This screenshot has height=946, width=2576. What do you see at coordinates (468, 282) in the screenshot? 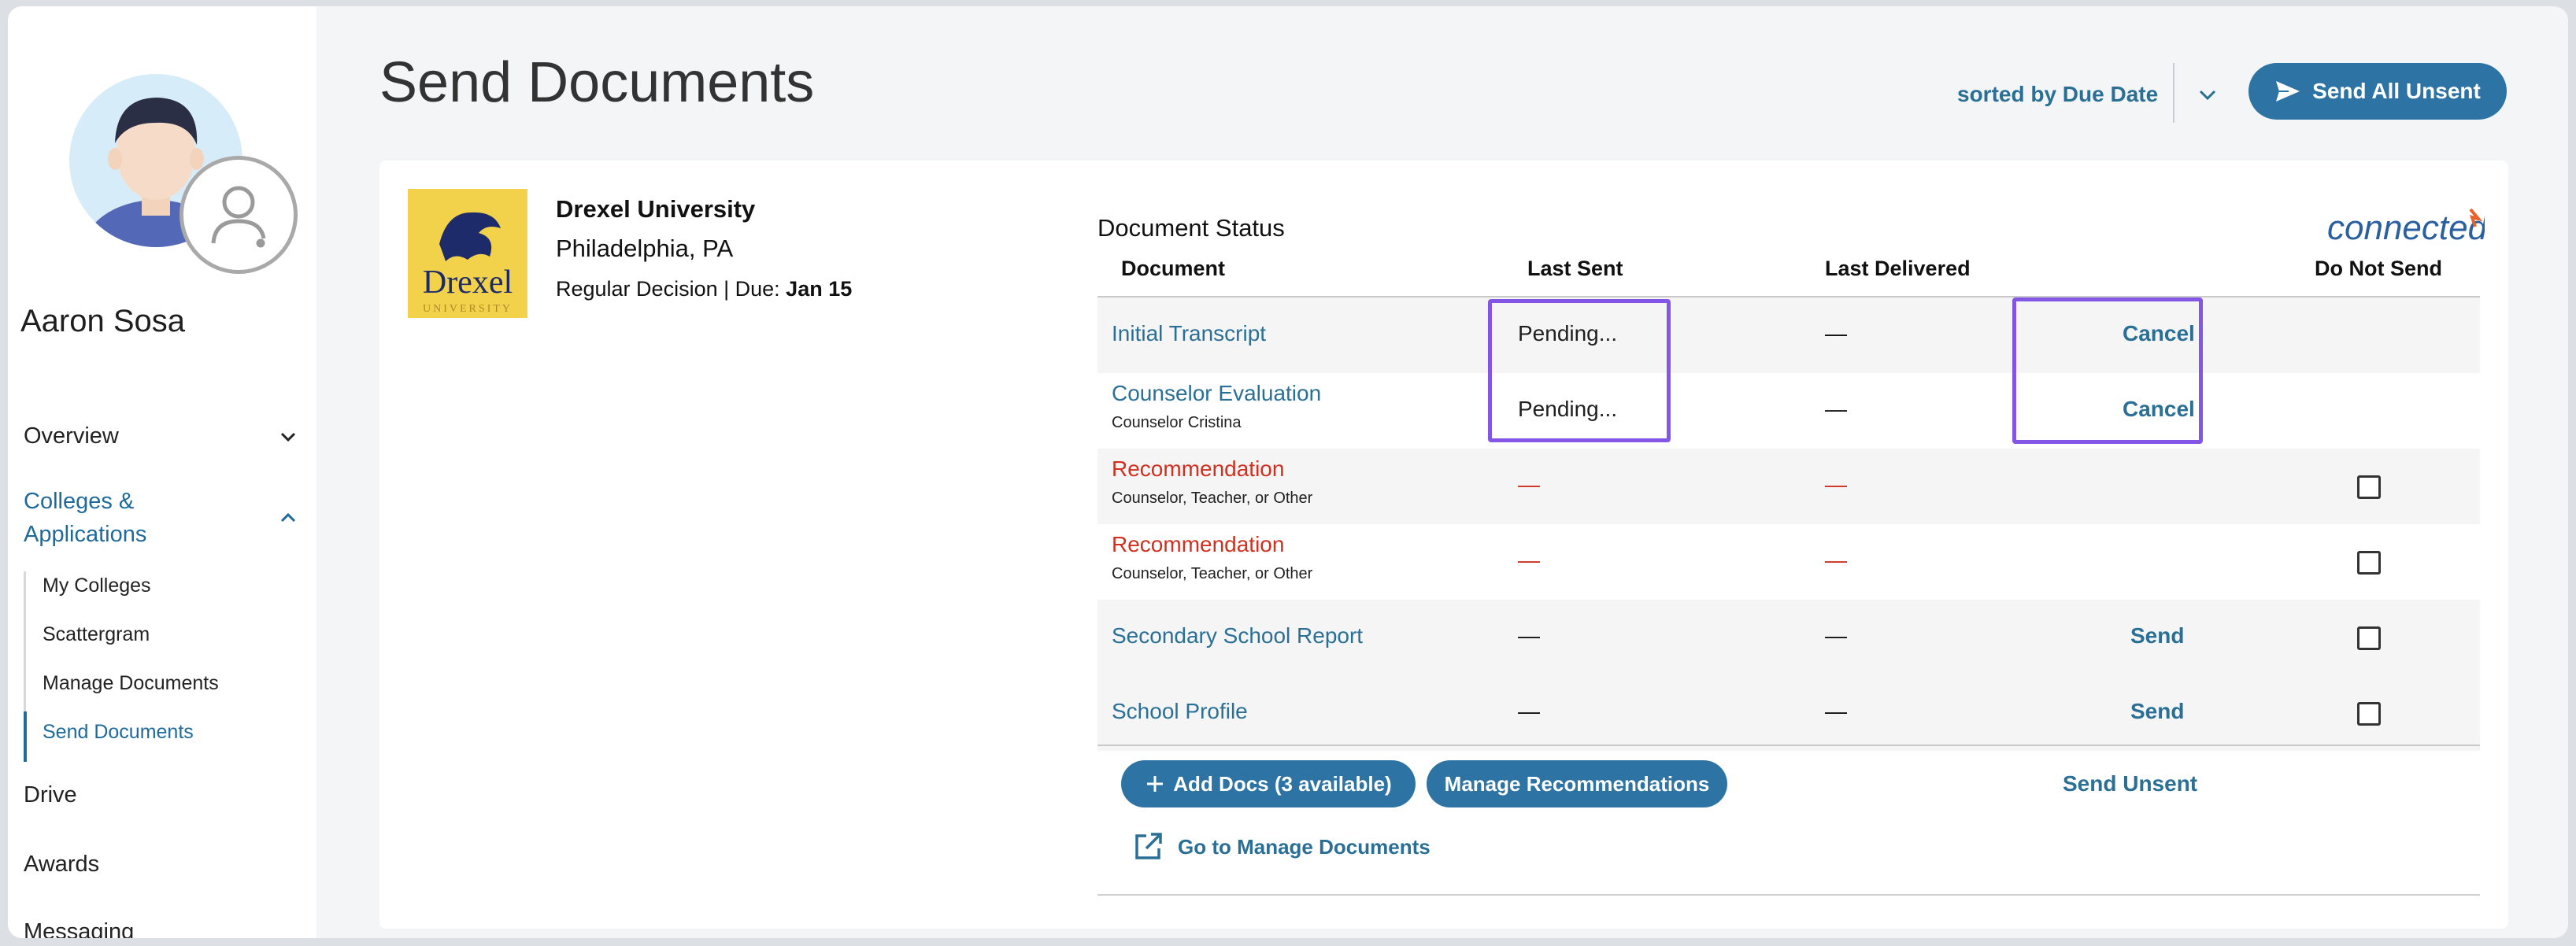
I see `logo-wordmark: Drexel` at bounding box center [468, 282].